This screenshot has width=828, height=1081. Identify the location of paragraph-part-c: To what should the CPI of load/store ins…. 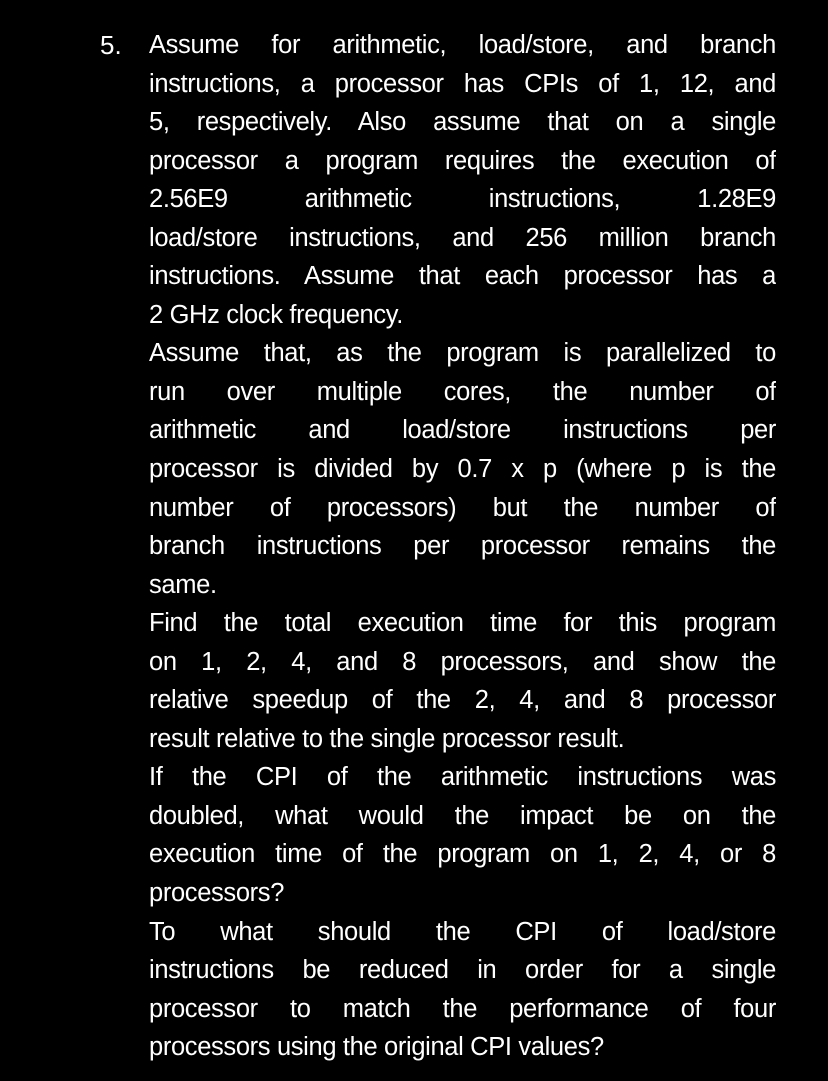
(462, 990).